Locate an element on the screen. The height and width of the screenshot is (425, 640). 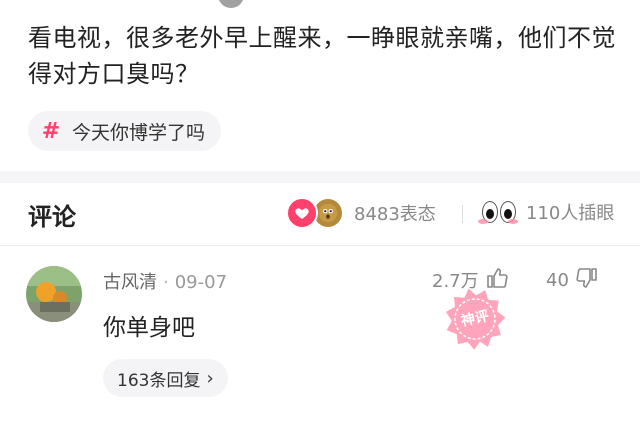
cut-off-avatar is located at coordinates (231, 4).